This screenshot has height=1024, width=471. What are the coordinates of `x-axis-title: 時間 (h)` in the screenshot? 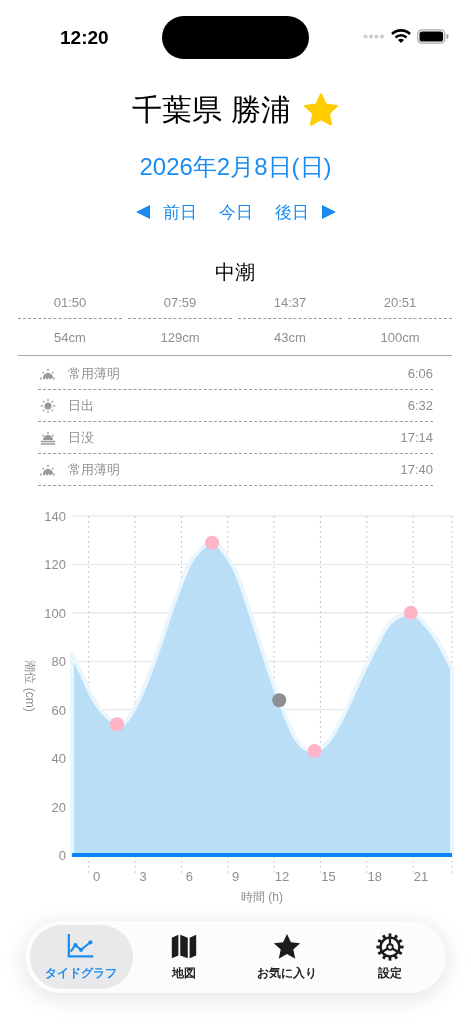 It's located at (262, 897).